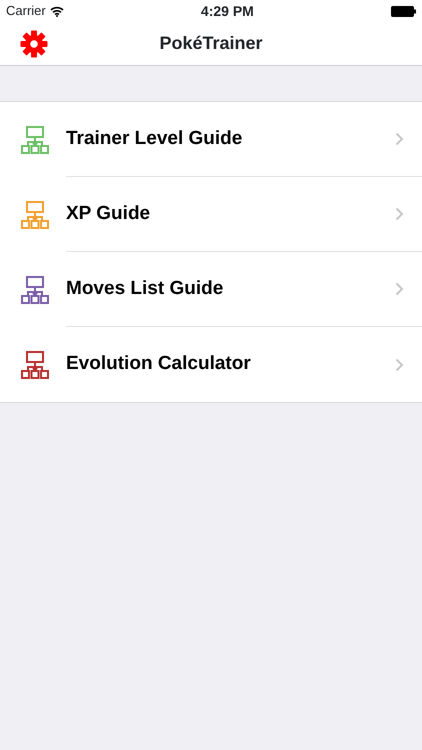 The height and width of the screenshot is (750, 422). Describe the element at coordinates (108, 214) in the screenshot. I see `menu-label: XP Guide` at that location.